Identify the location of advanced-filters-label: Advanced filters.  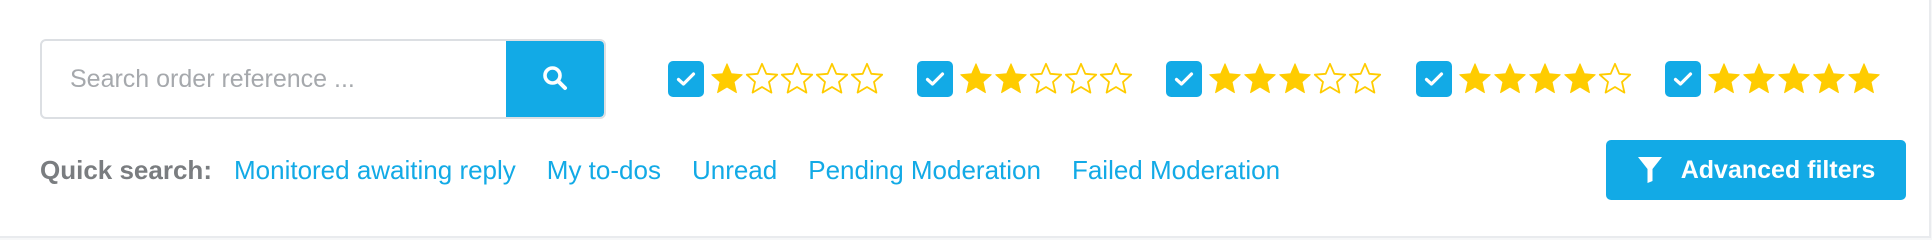
(1778, 169).